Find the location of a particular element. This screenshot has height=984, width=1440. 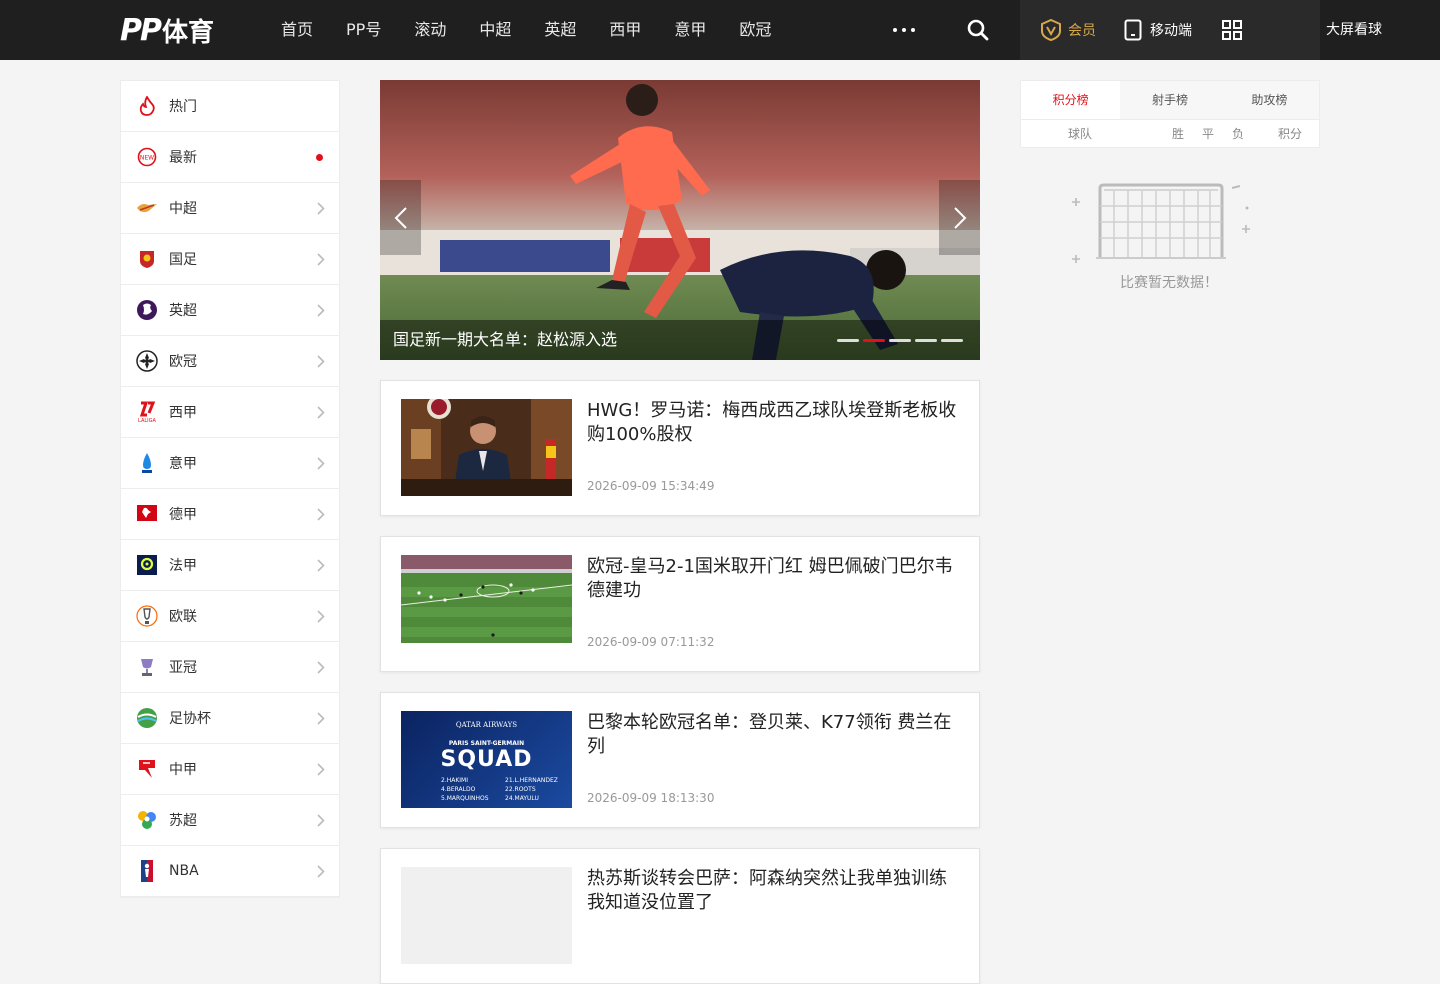

tab-standings: 积分榜 is located at coordinates (1071, 100).